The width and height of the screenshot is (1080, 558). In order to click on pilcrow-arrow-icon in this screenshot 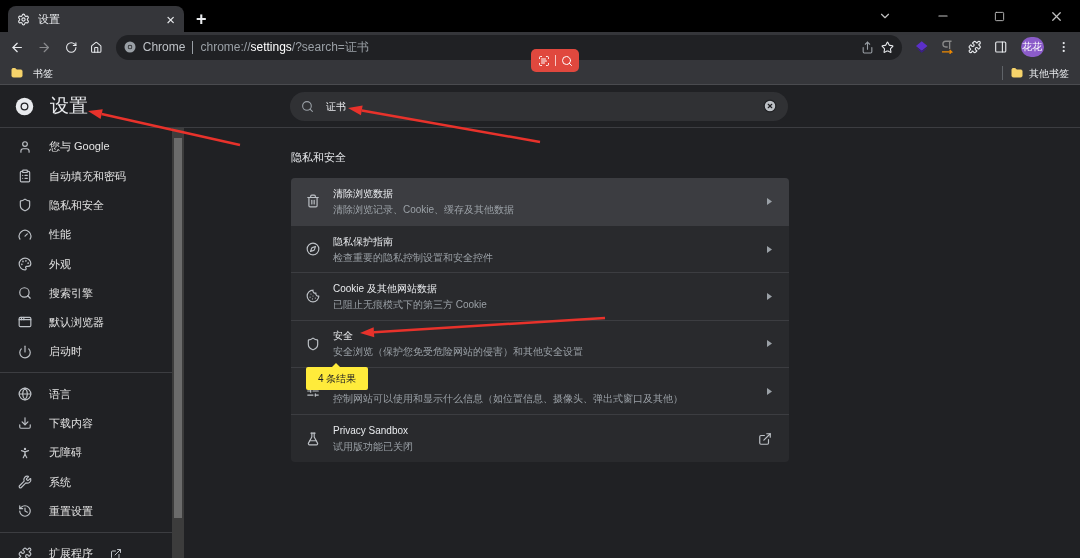, I will do `click(948, 47)`.